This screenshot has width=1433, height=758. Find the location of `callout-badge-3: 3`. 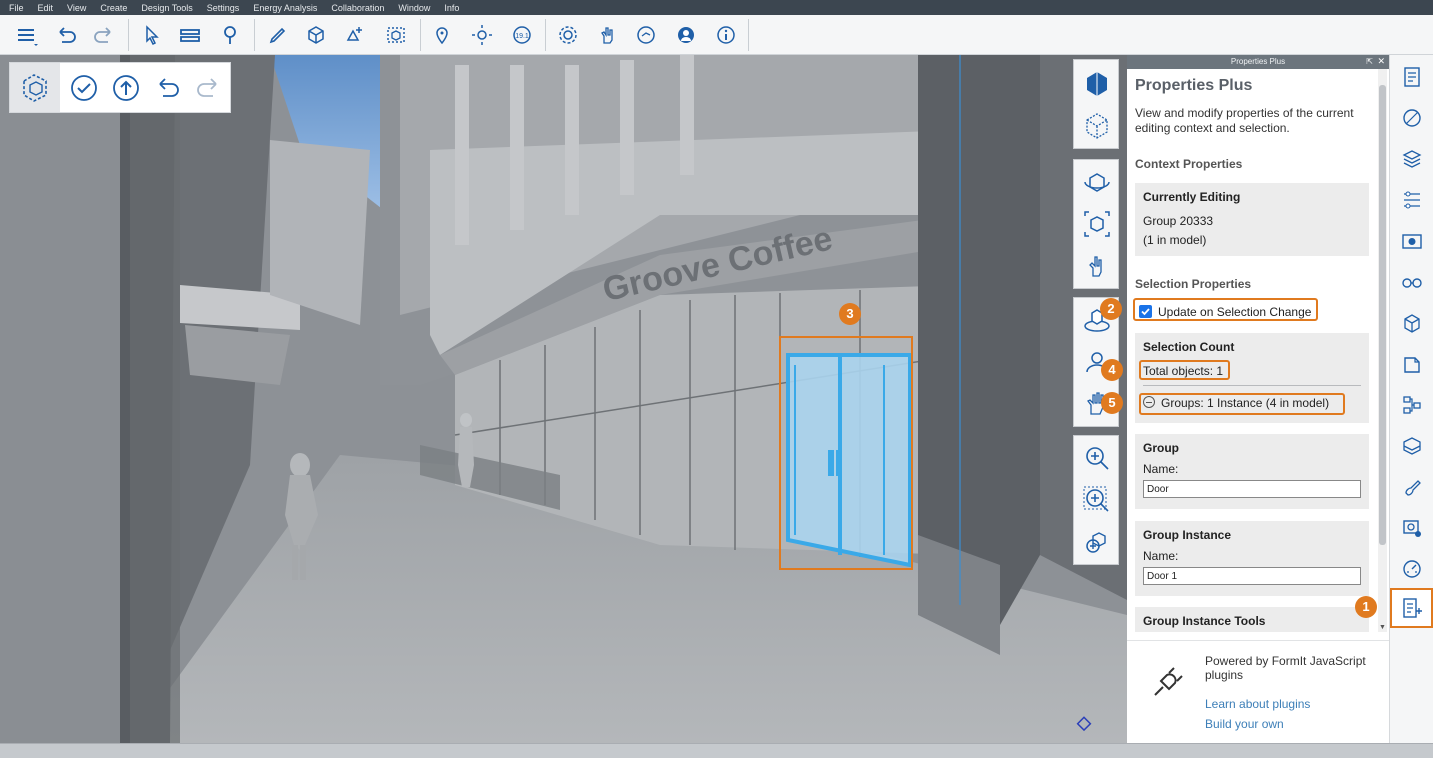

callout-badge-3: 3 is located at coordinates (850, 314).